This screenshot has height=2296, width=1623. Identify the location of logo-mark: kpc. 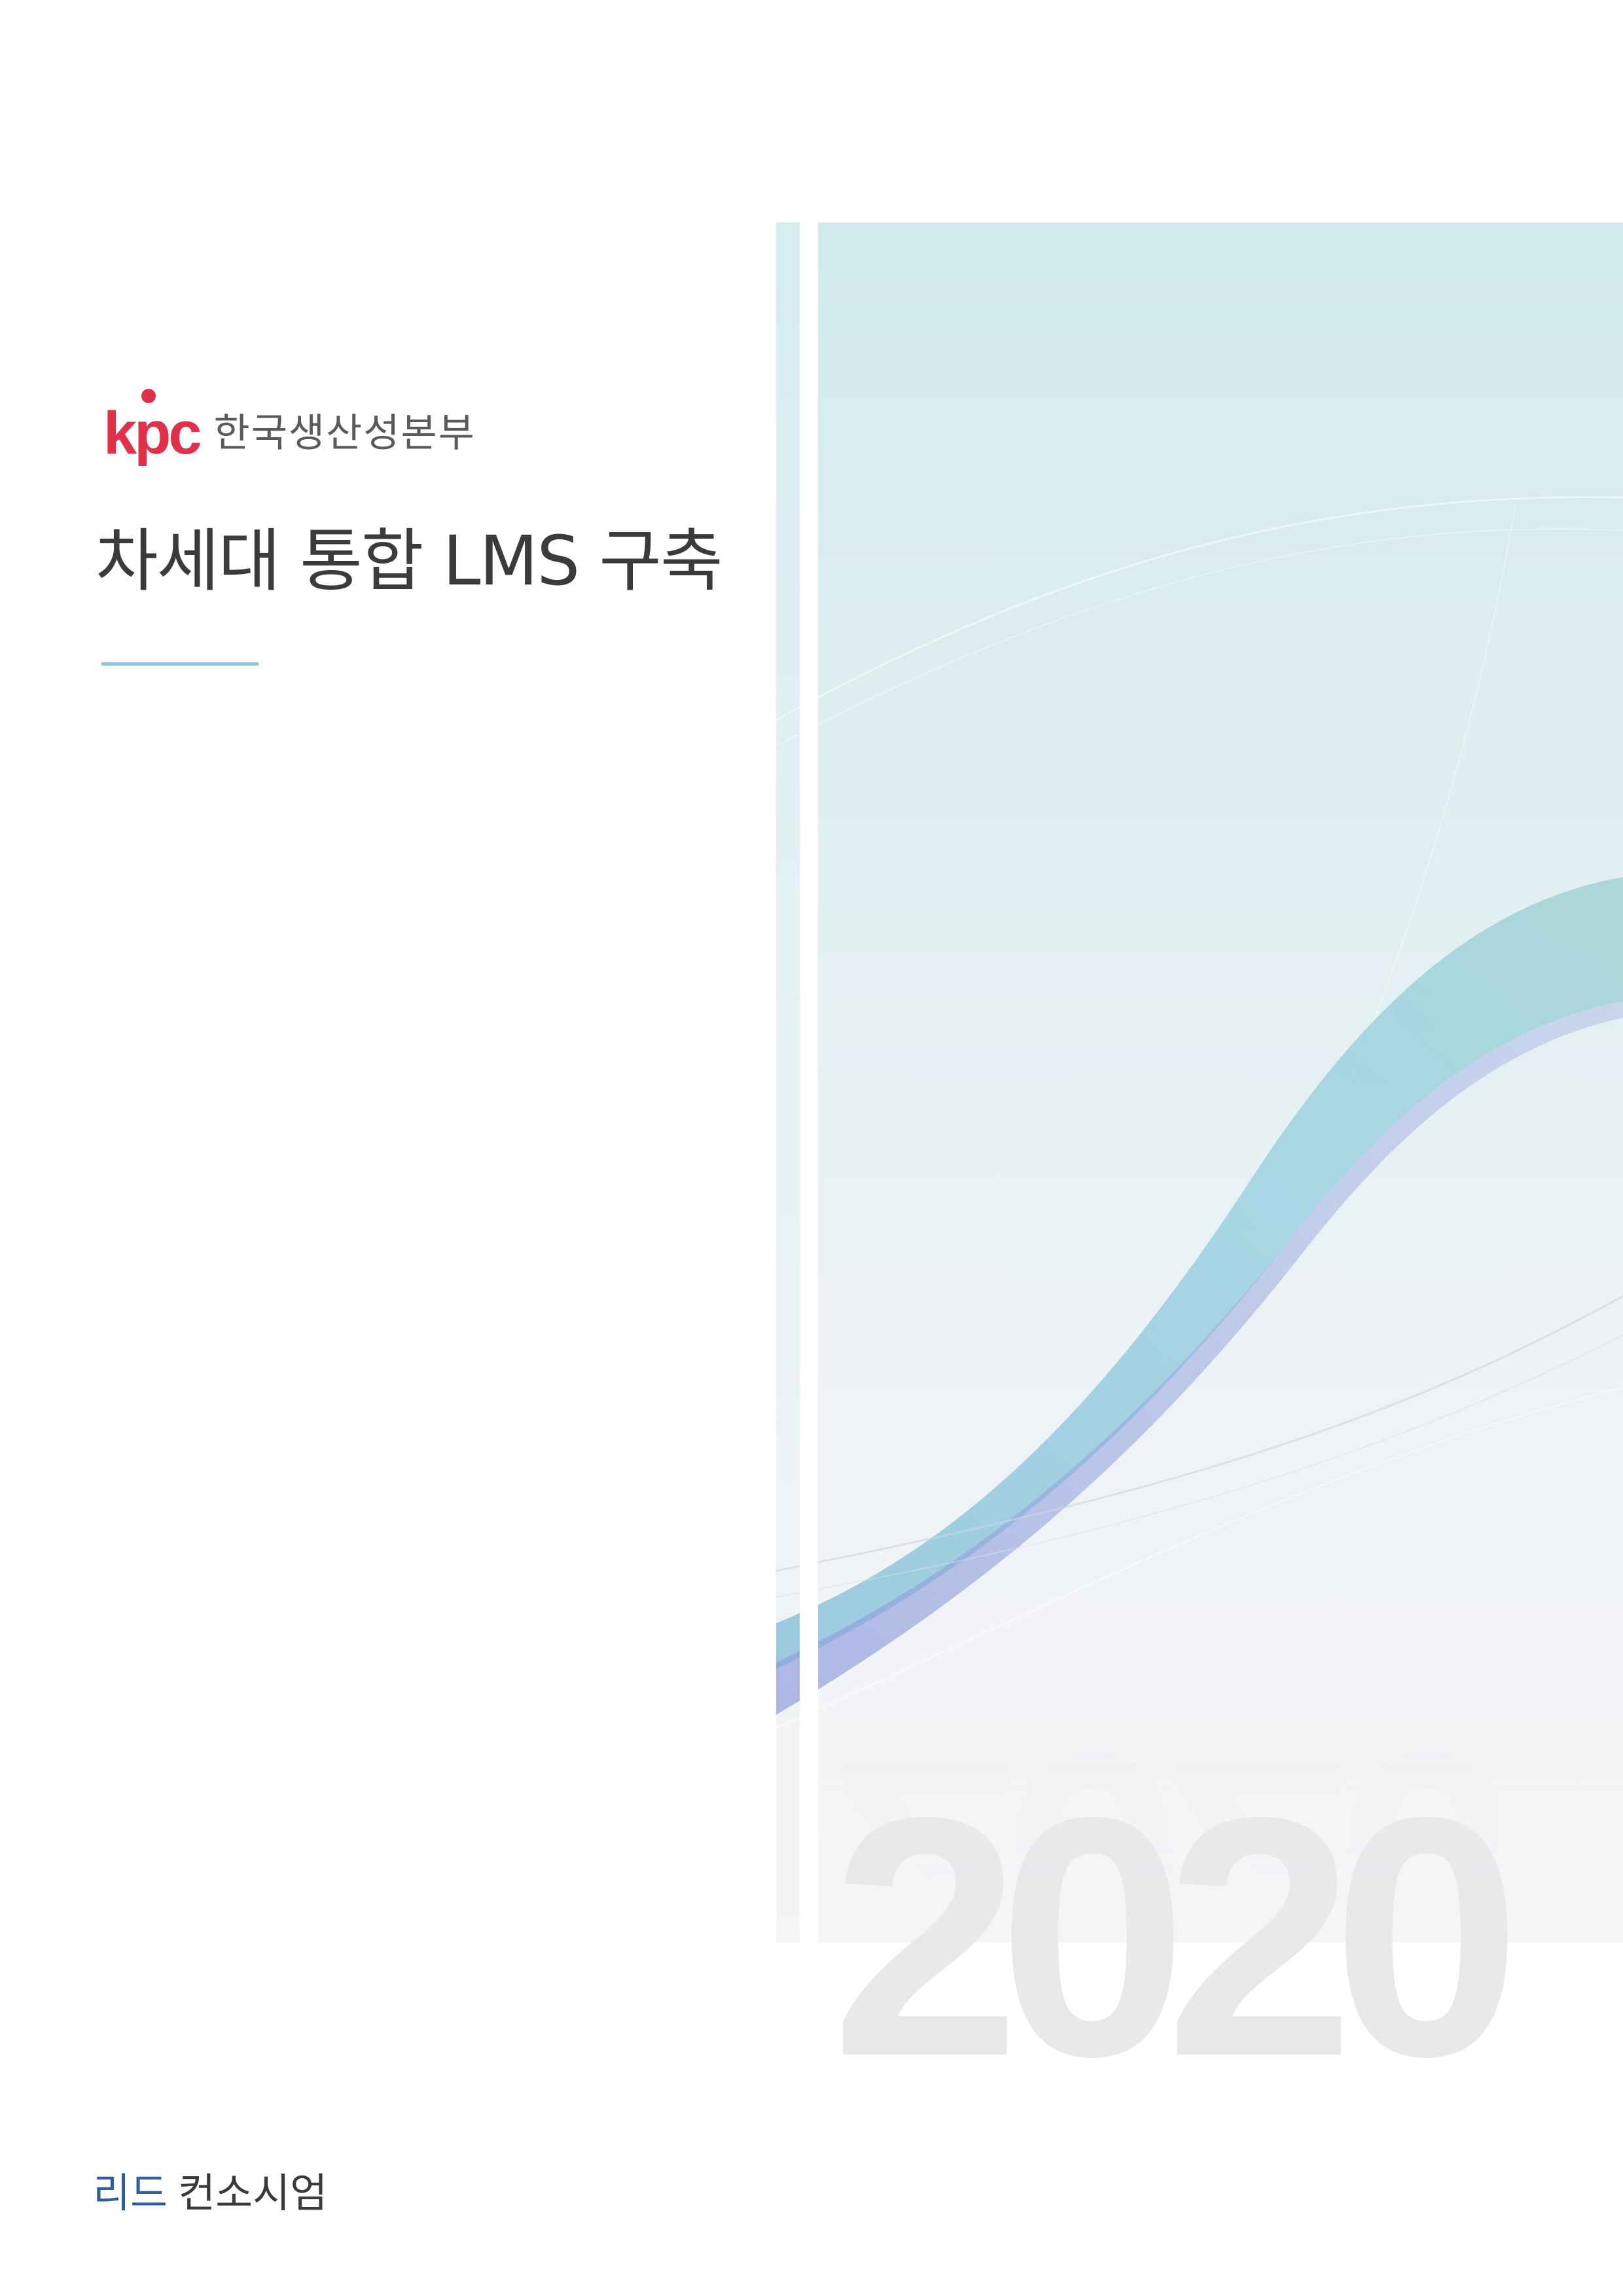
(152, 426).